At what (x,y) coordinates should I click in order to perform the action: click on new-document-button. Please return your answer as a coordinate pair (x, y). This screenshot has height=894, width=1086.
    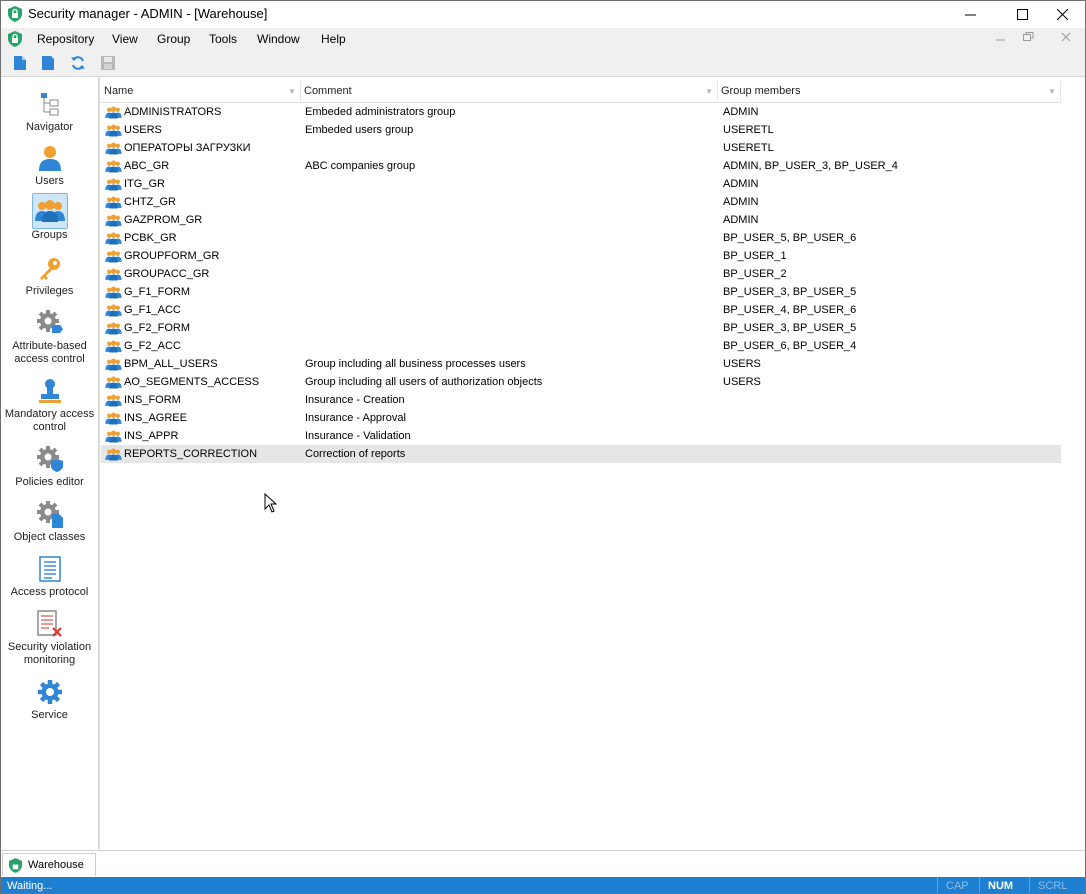
    Looking at the image, I should click on (20, 63).